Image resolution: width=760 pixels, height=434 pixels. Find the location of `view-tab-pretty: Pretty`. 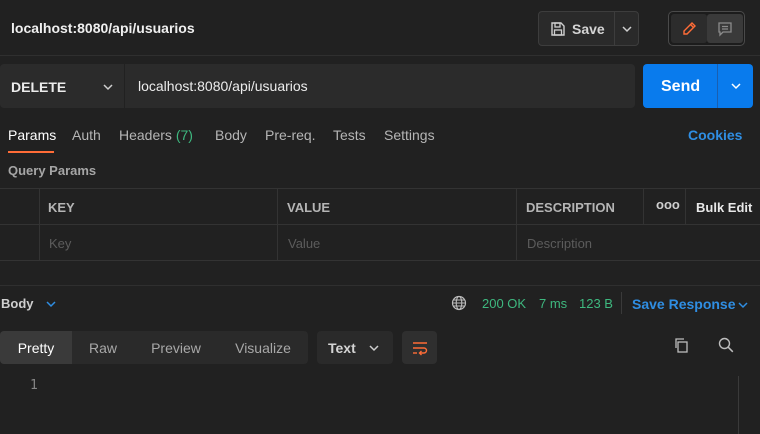

view-tab-pretty: Pretty is located at coordinates (36, 347).